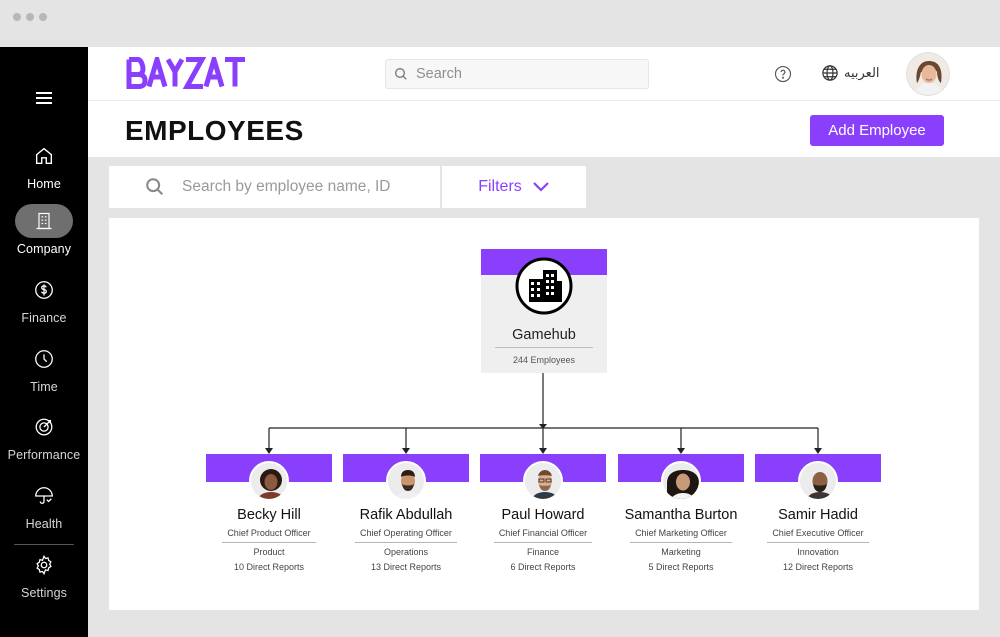 The height and width of the screenshot is (637, 1000). What do you see at coordinates (544, 347) in the screenshot?
I see `divider` at bounding box center [544, 347].